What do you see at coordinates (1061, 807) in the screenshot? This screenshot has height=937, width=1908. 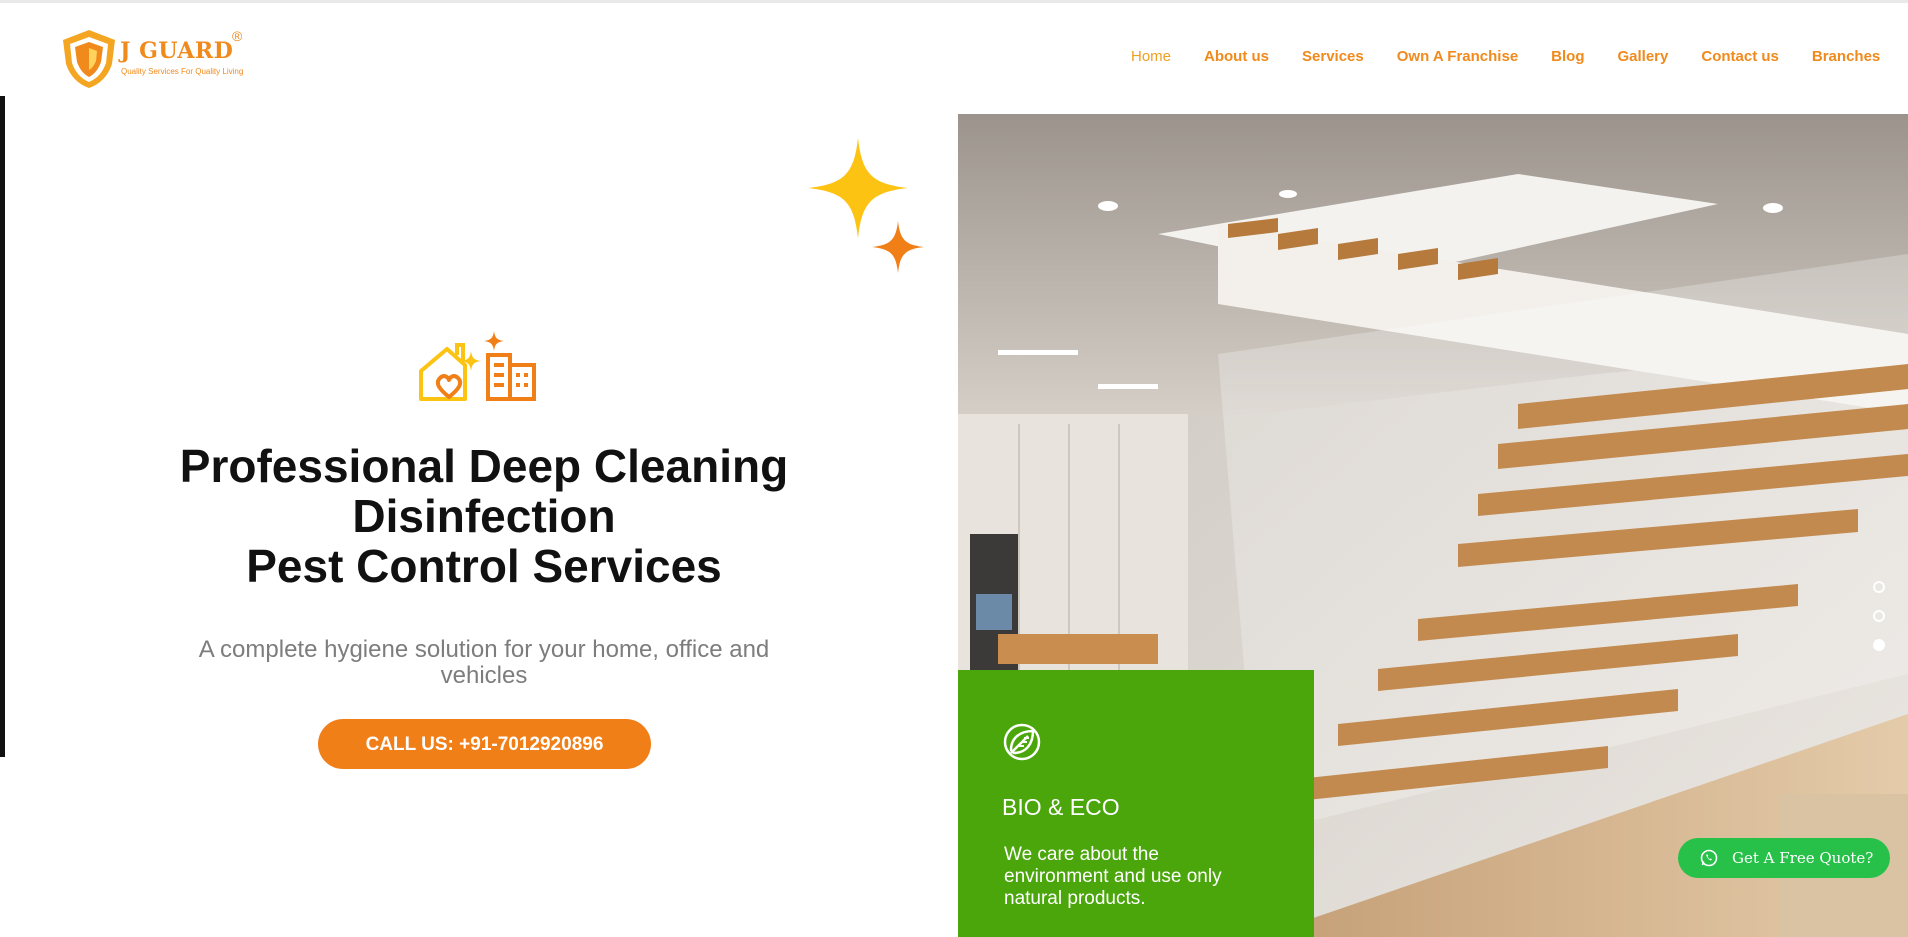 I see `eco-card-title: BIO & ECO` at bounding box center [1061, 807].